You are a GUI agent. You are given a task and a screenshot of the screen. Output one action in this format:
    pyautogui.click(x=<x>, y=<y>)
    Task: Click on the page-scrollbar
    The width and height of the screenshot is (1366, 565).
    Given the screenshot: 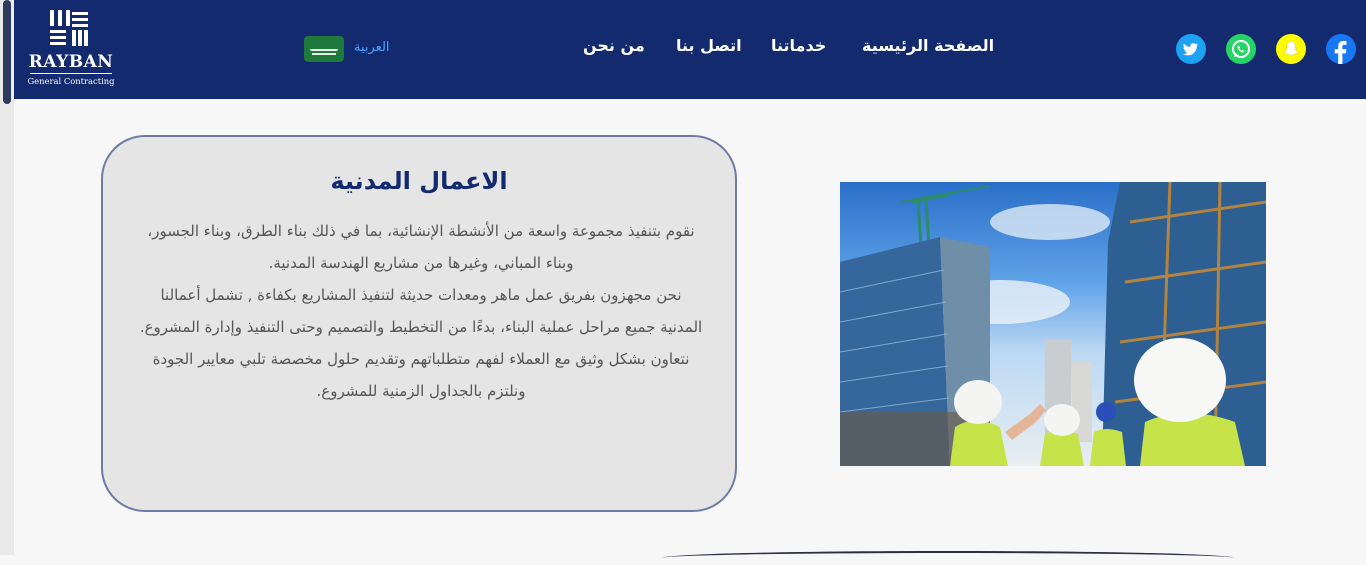 What is the action you would take?
    pyautogui.click(x=7, y=277)
    